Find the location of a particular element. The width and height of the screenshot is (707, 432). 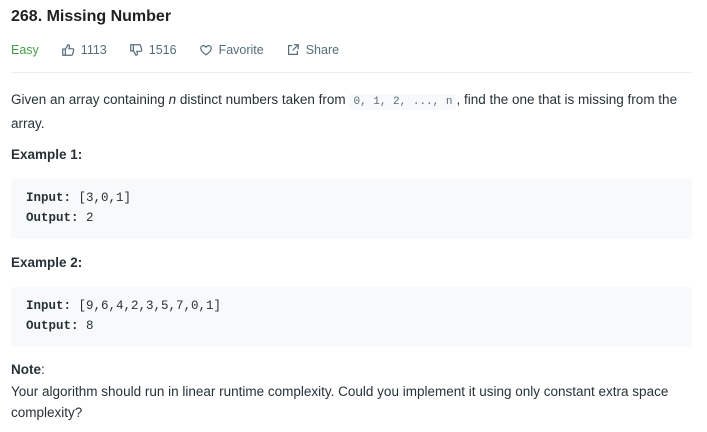

note-colon: : is located at coordinates (43, 369).